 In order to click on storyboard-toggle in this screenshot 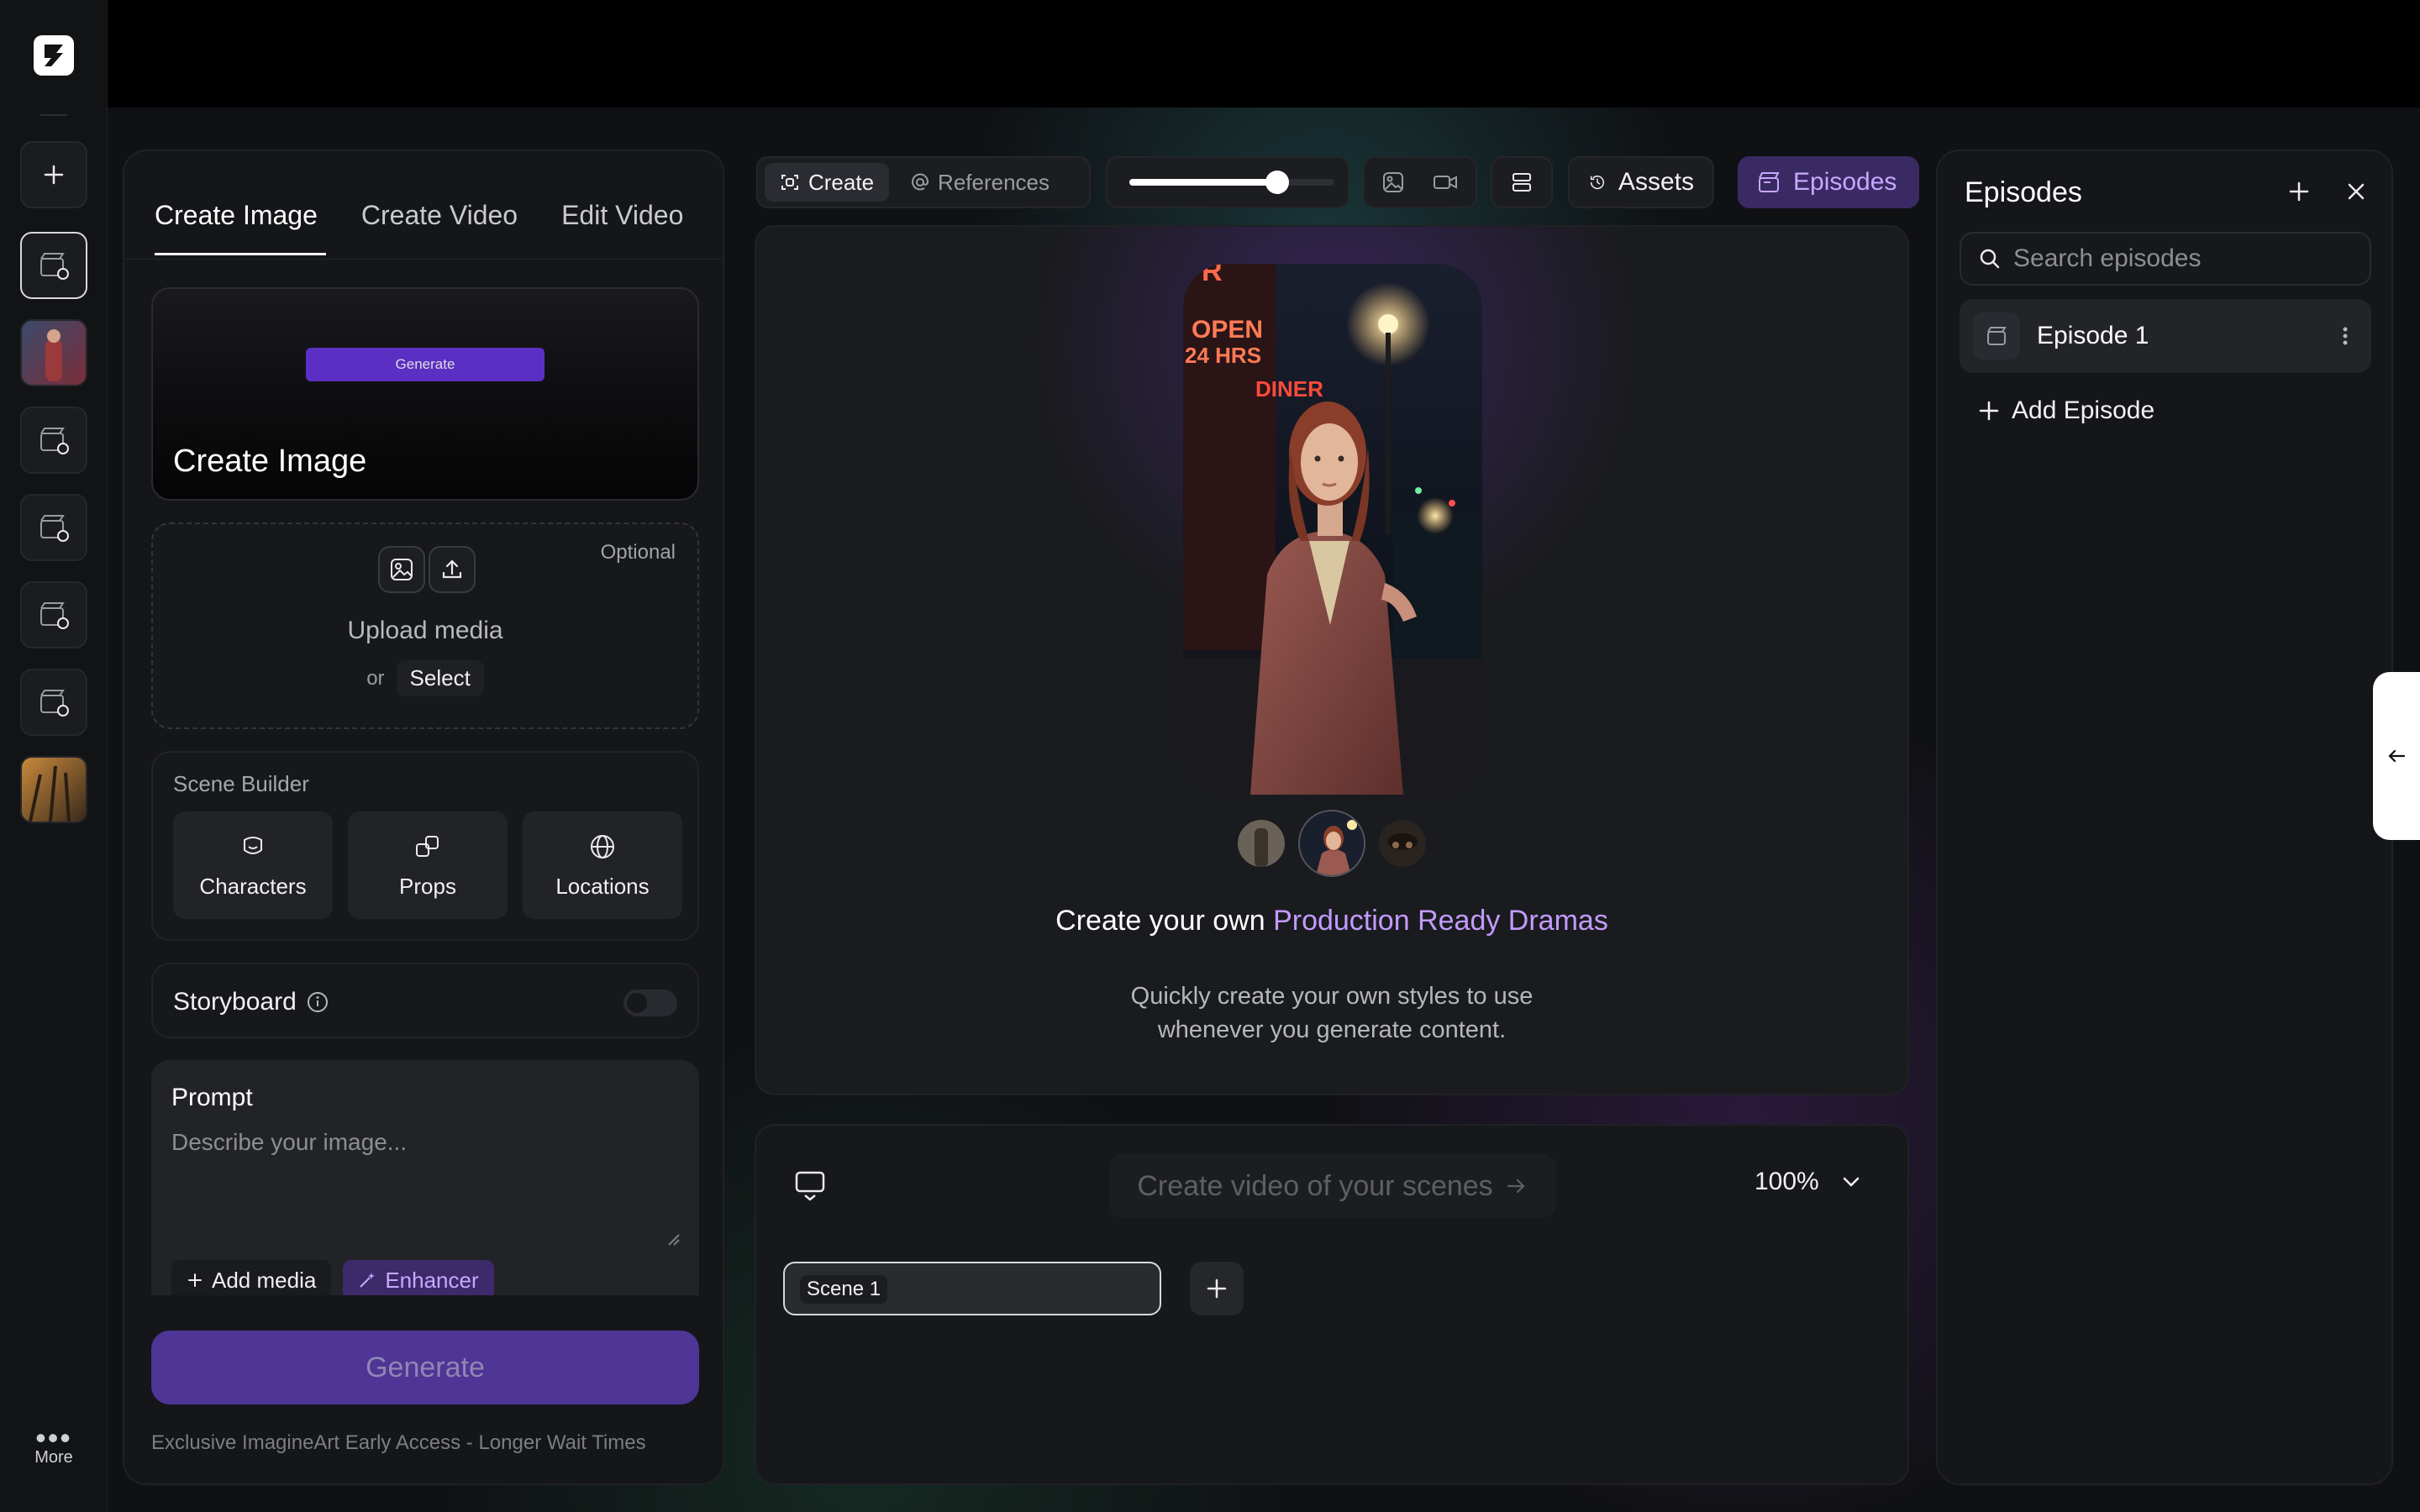, I will do `click(650, 1003)`.